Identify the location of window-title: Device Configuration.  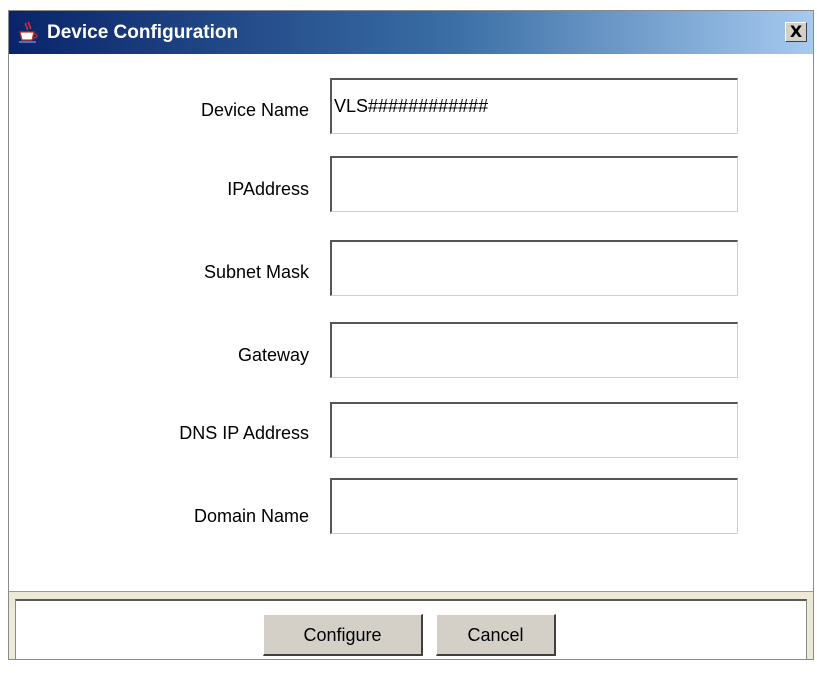
(143, 32).